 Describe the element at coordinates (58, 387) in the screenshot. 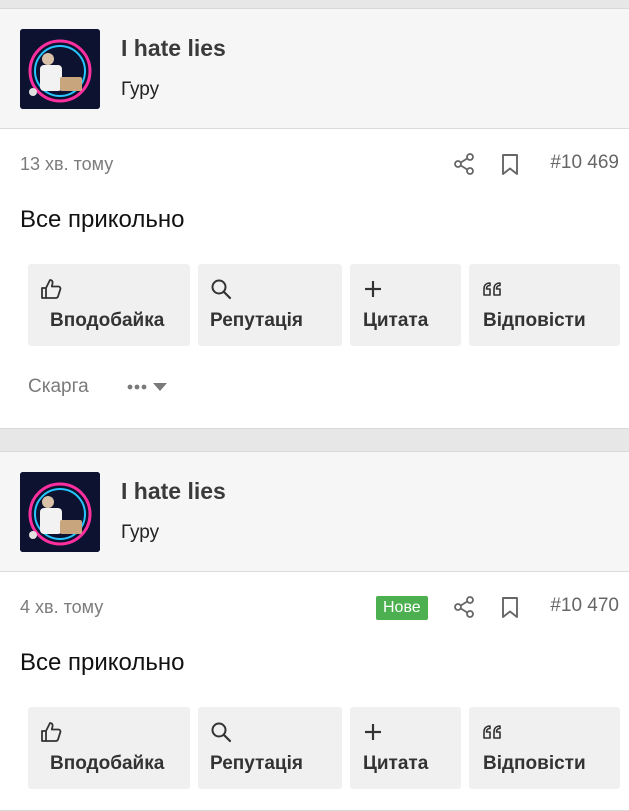

I see `report-link: Скарга` at that location.